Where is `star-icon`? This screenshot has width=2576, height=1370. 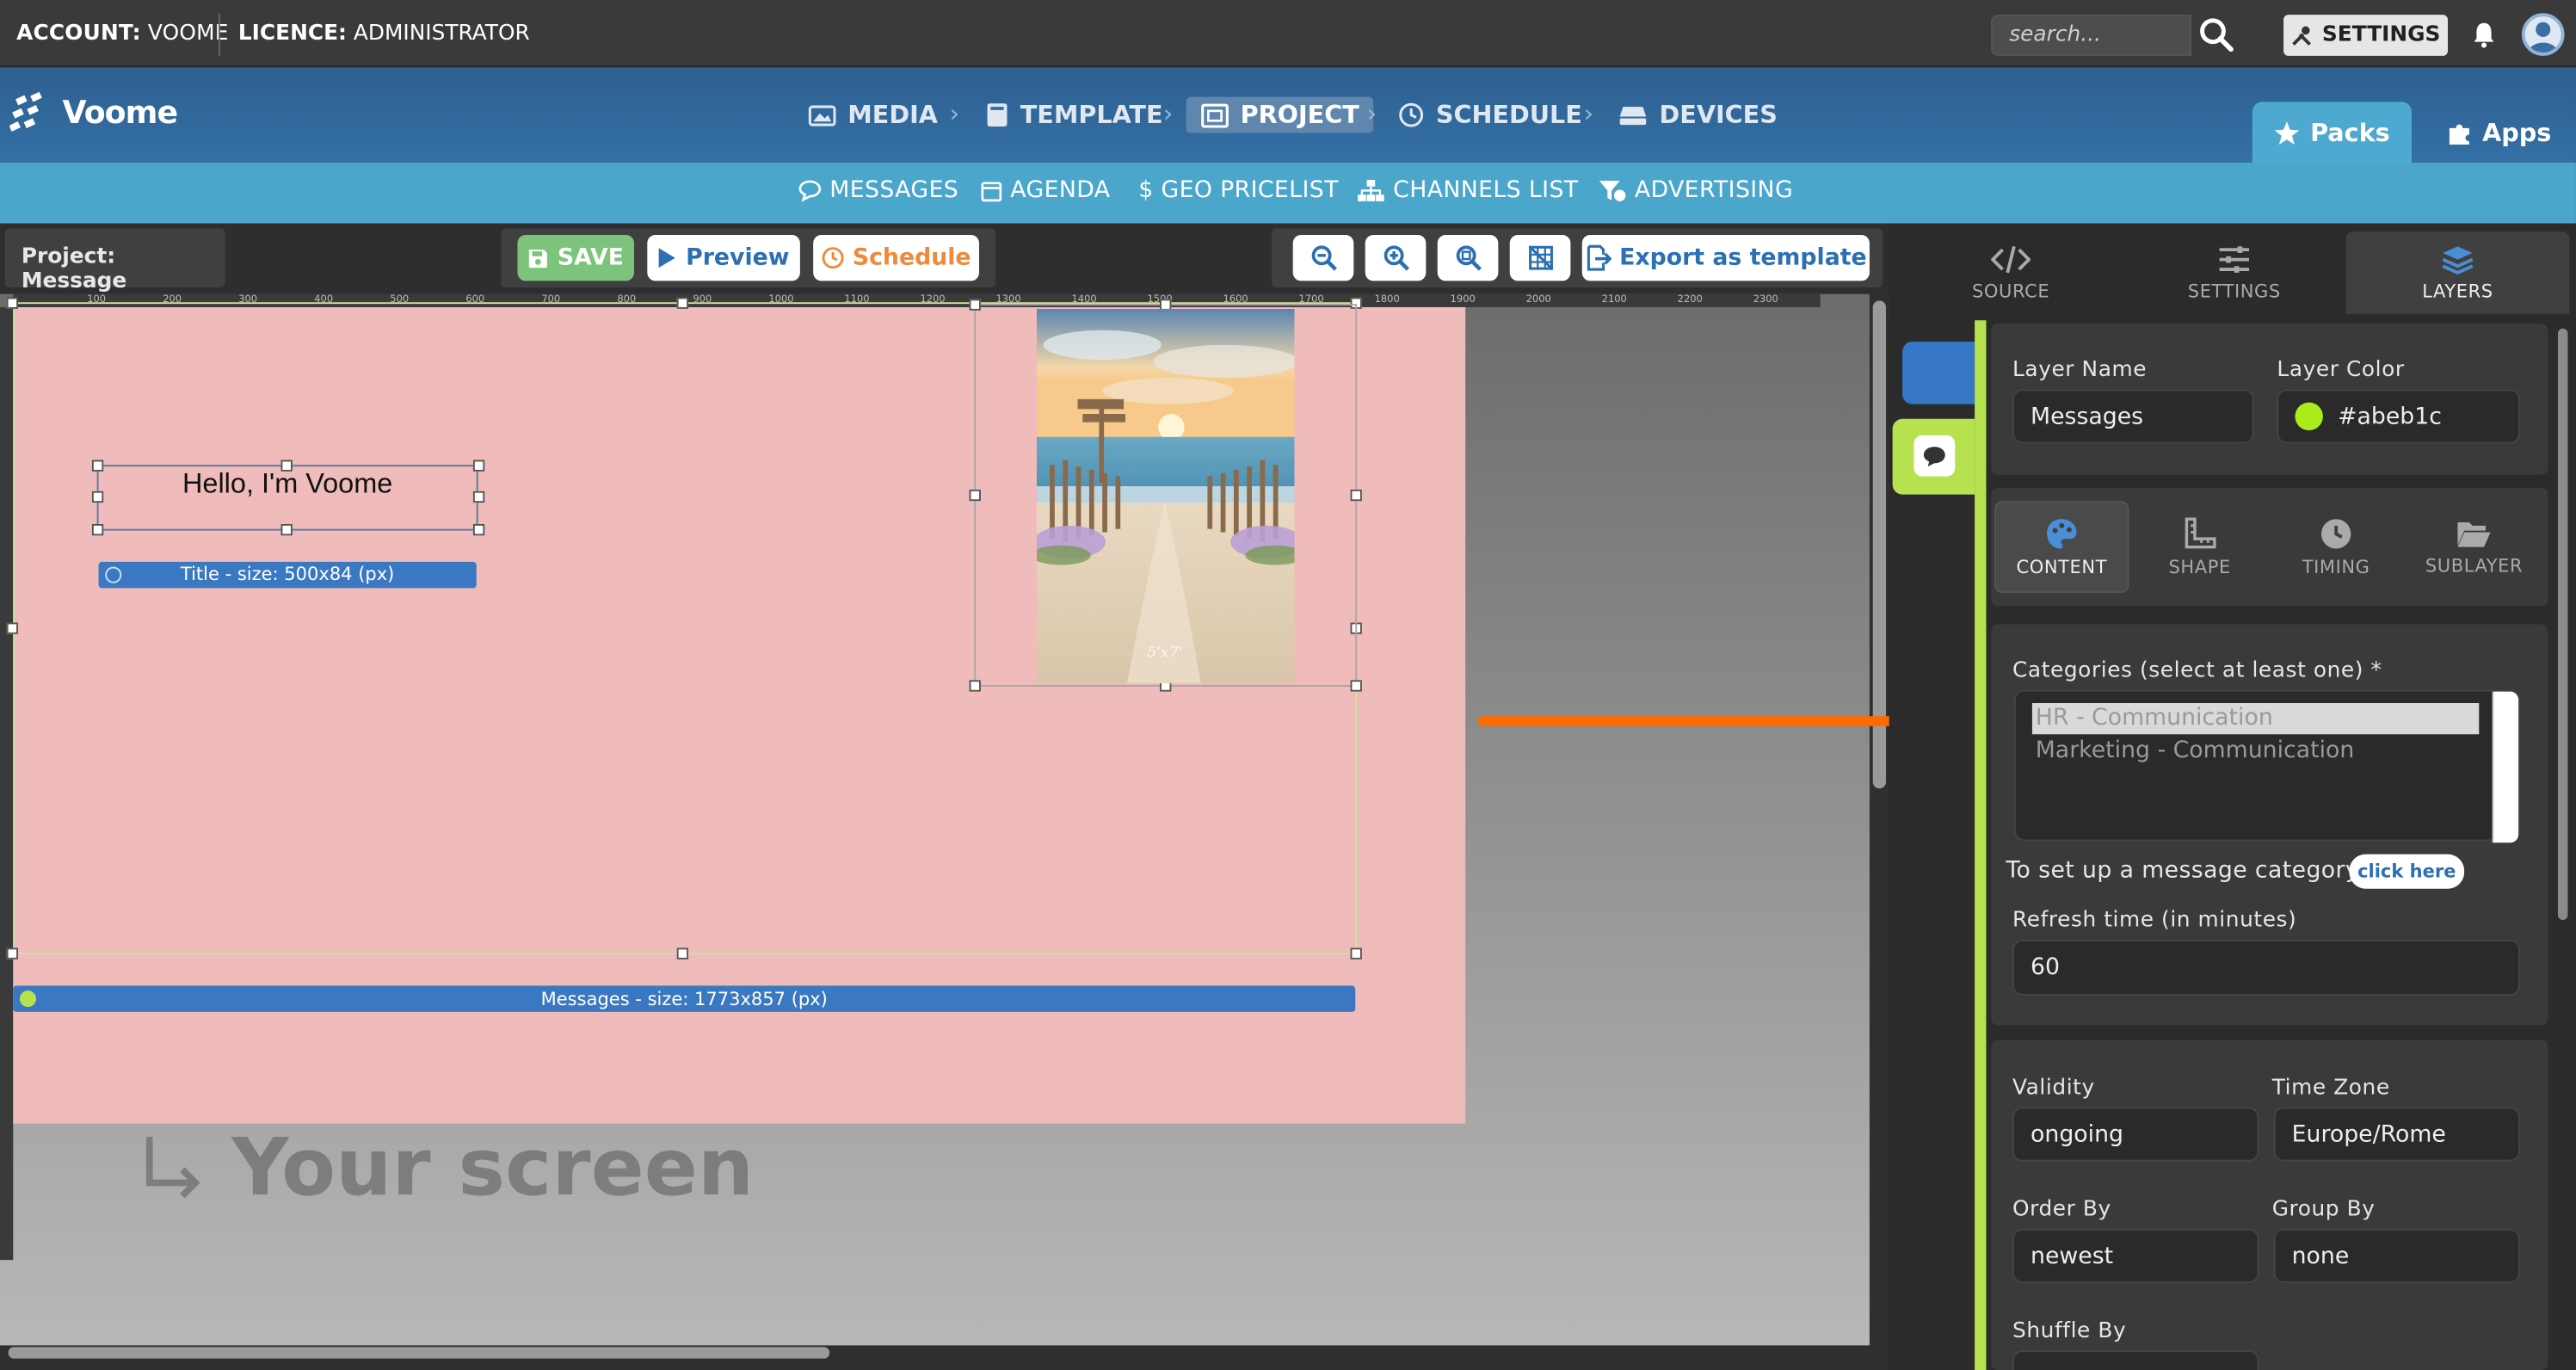 star-icon is located at coordinates (2287, 132).